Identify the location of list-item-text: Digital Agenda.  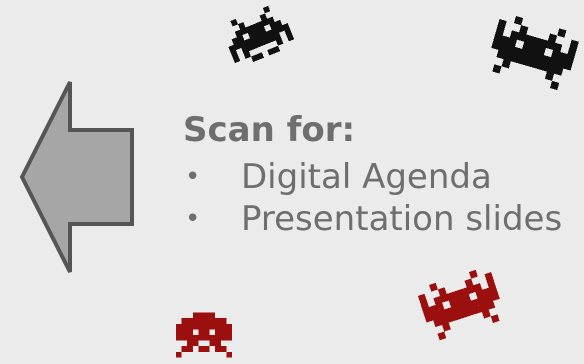
(366, 177).